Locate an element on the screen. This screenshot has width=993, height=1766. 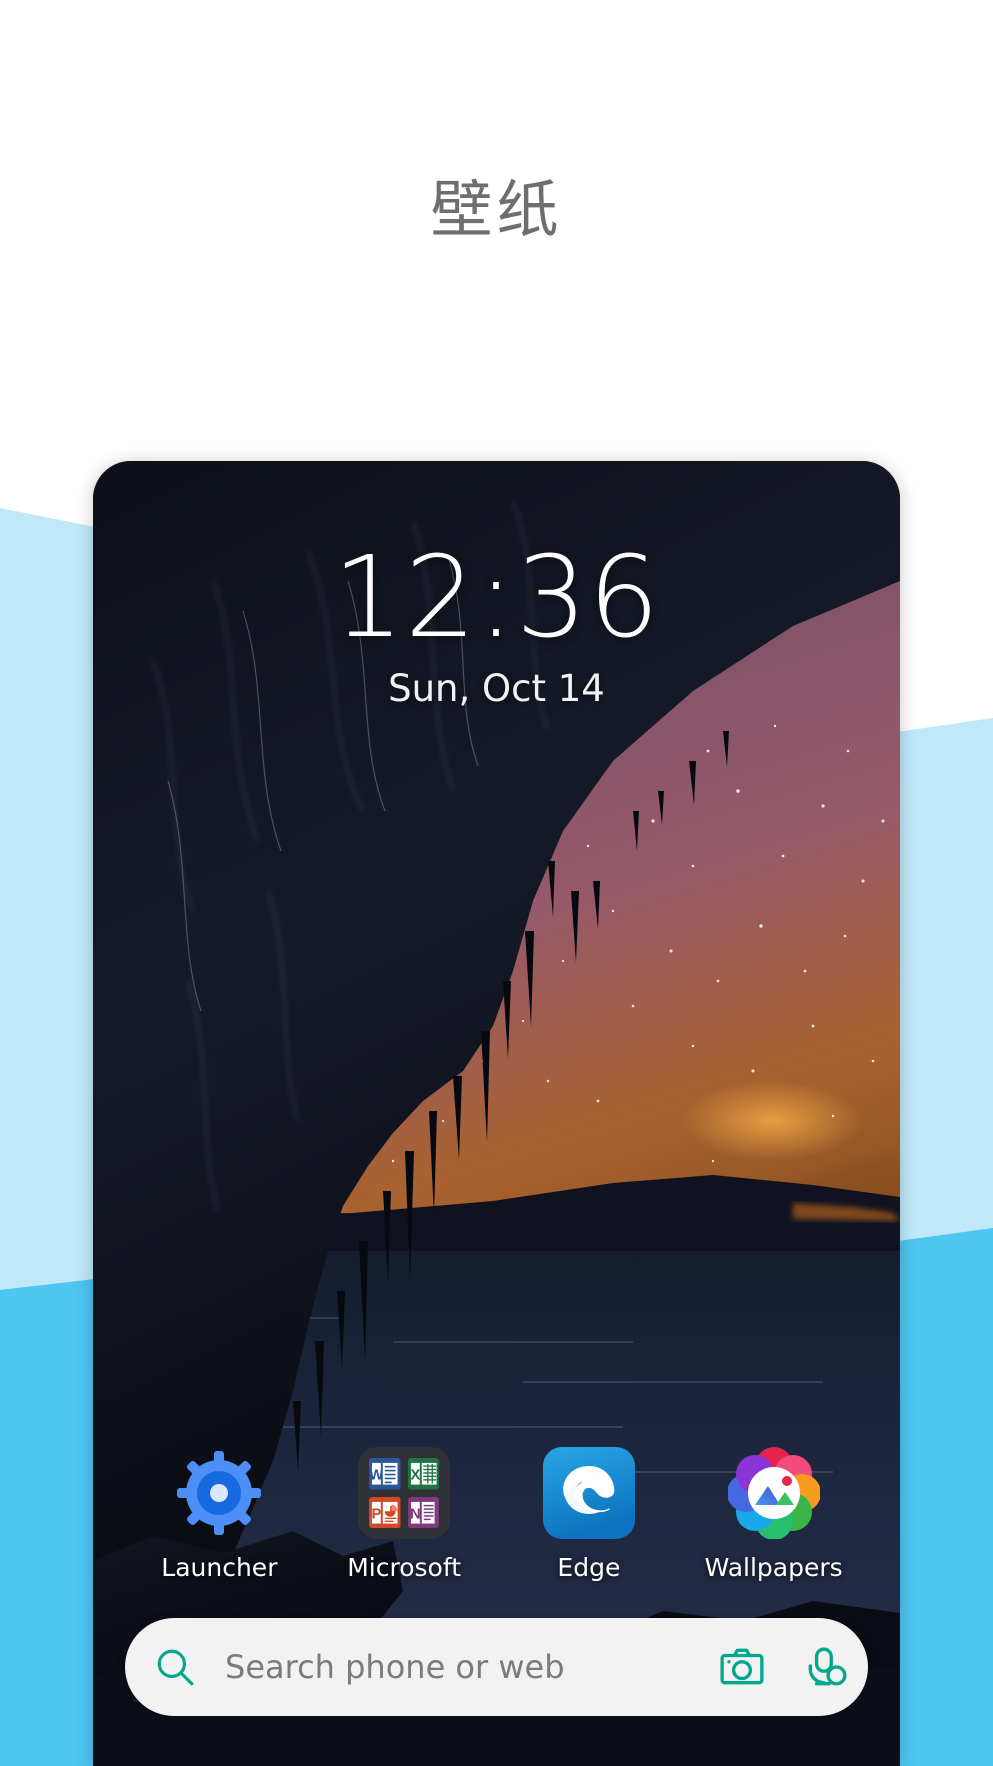
lockscreen-clock: 12:36 Sun, Oct 14 is located at coordinates (496, 625).